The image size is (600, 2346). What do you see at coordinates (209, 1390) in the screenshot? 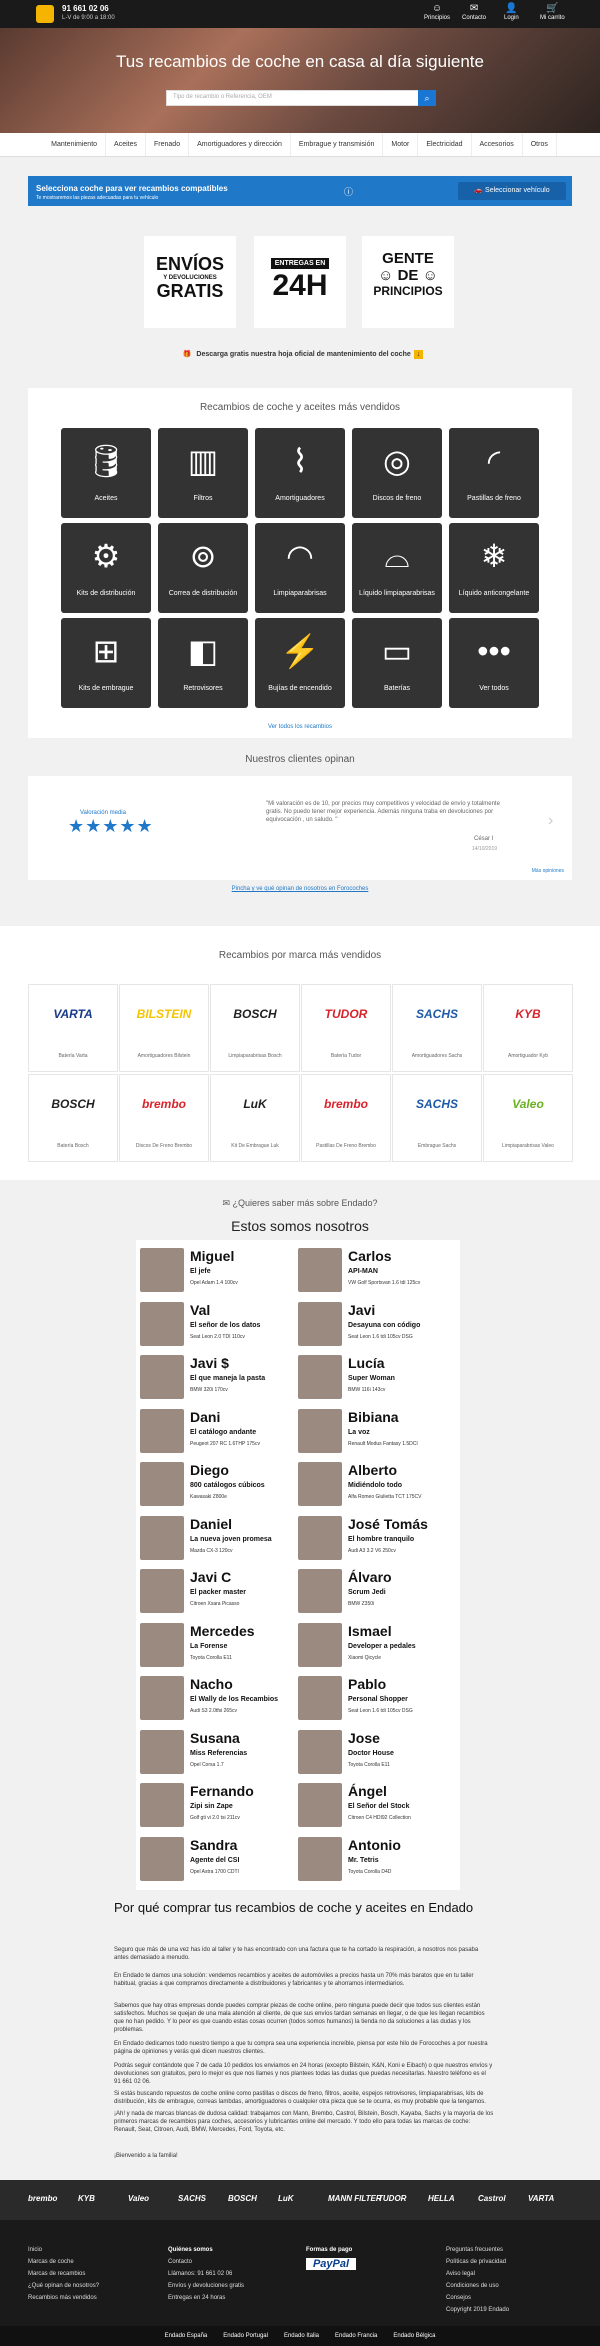
I see `member-car: BMW 320i 170cv` at bounding box center [209, 1390].